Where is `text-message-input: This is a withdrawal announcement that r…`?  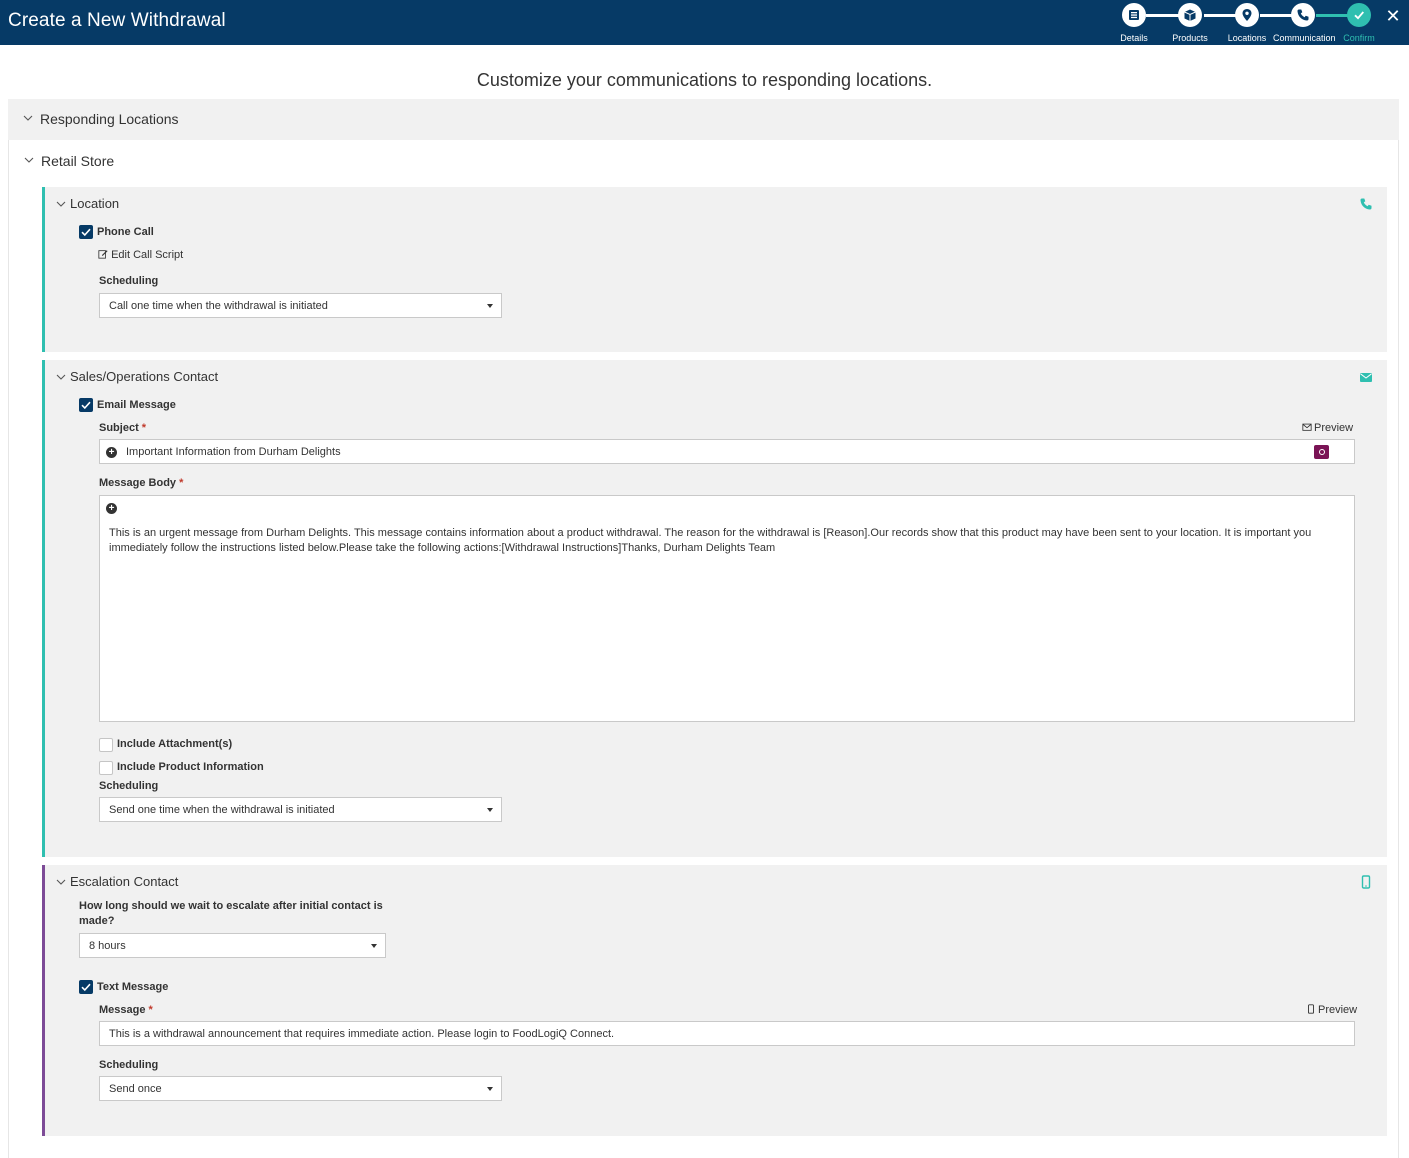
text-message-input: This is a withdrawal announcement that r… is located at coordinates (727, 1033).